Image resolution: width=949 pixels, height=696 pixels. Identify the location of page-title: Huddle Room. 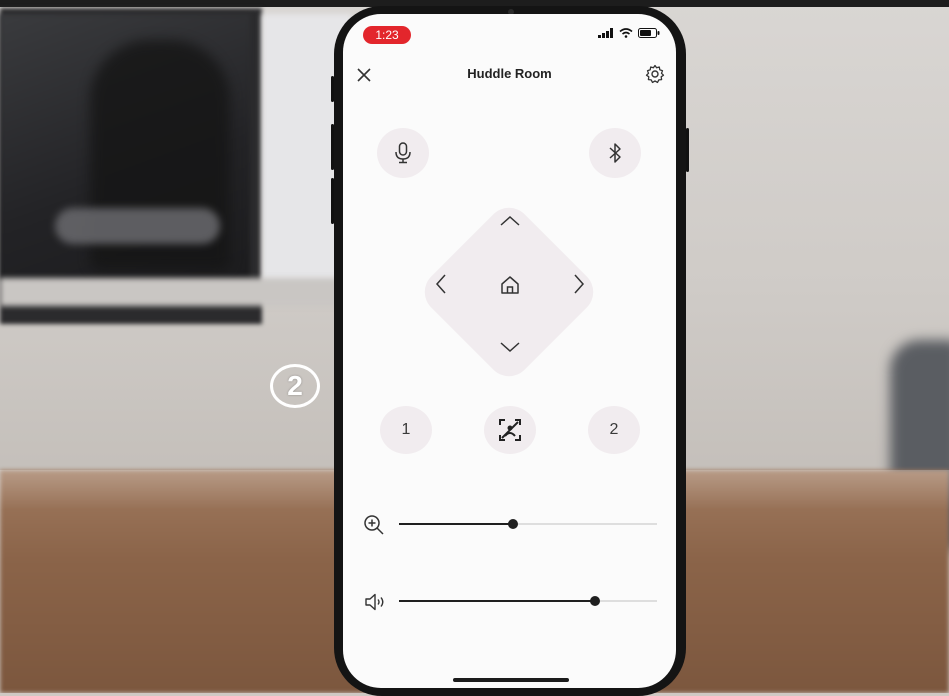
(509, 73).